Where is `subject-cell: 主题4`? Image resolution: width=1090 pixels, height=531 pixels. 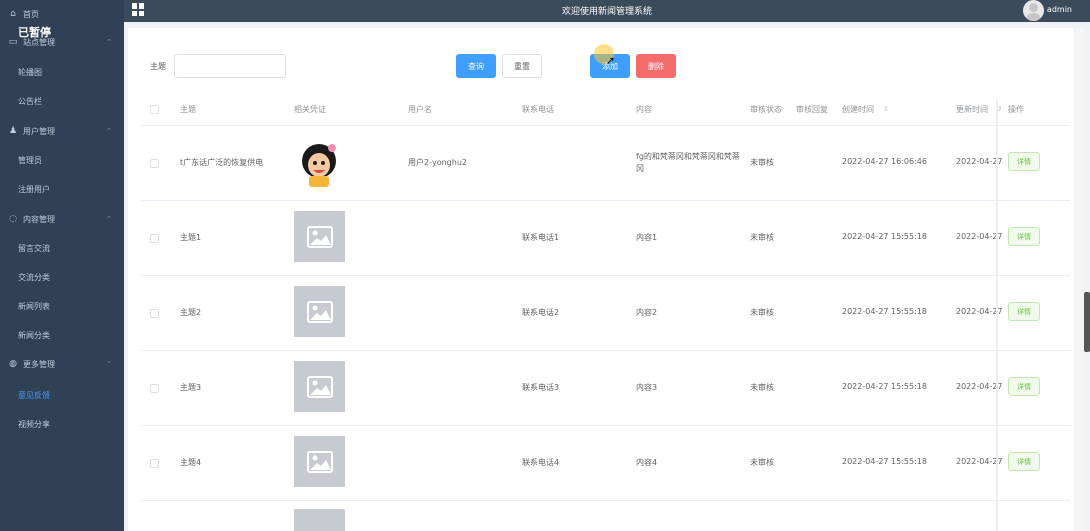 subject-cell: 主题4 is located at coordinates (191, 462).